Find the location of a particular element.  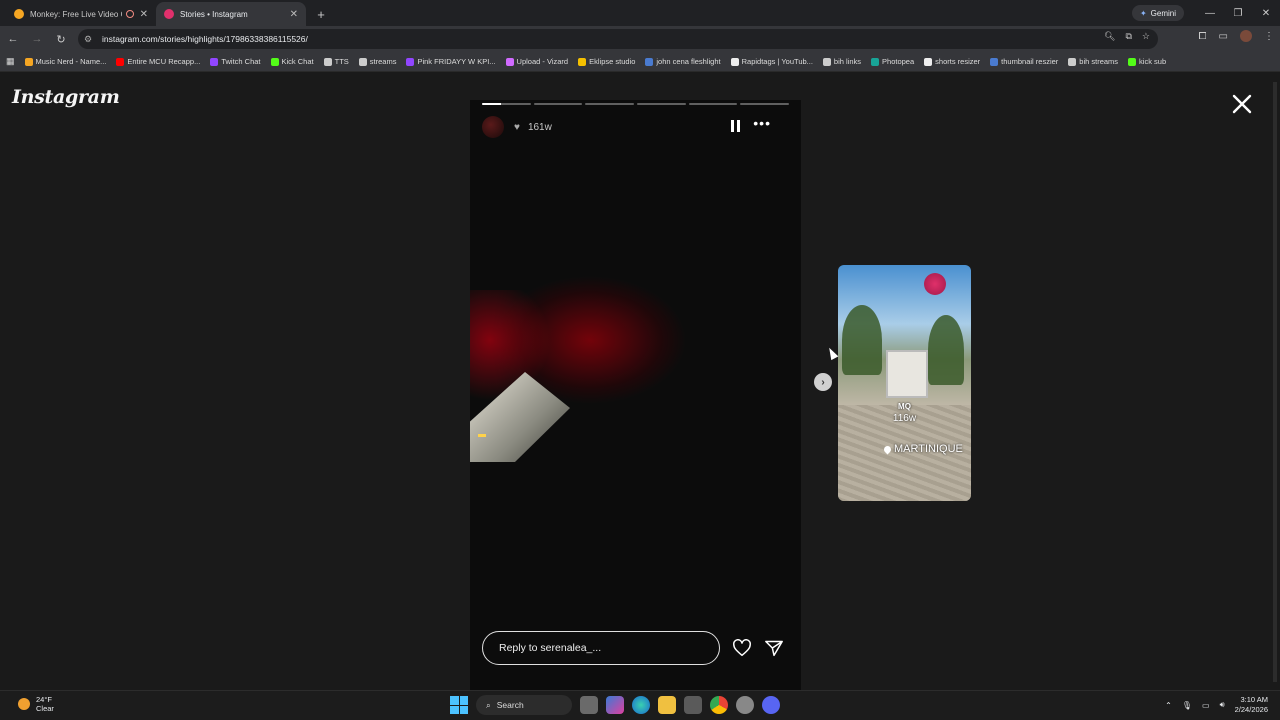

tab-monkey: Monkey: Free Live Video Ch ✕ is located at coordinates (81, 14).